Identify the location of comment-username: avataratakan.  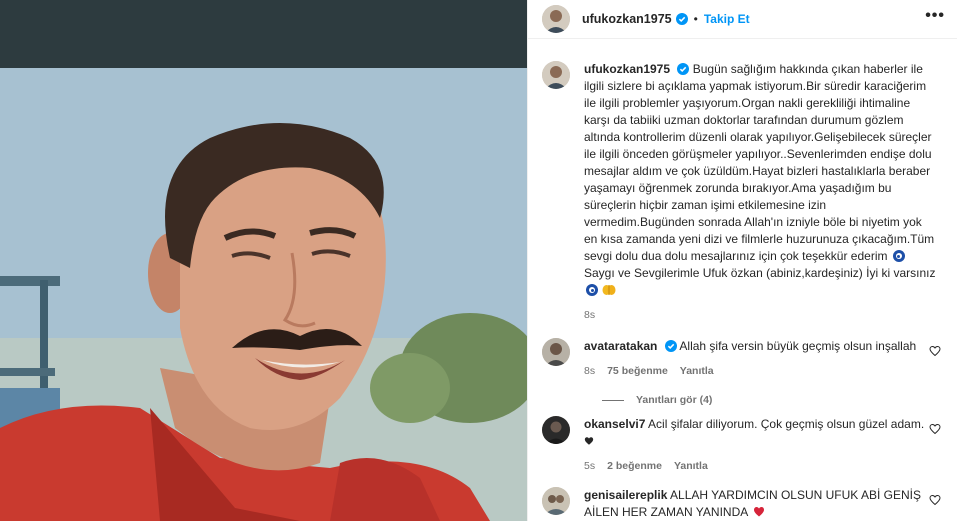
(620, 346).